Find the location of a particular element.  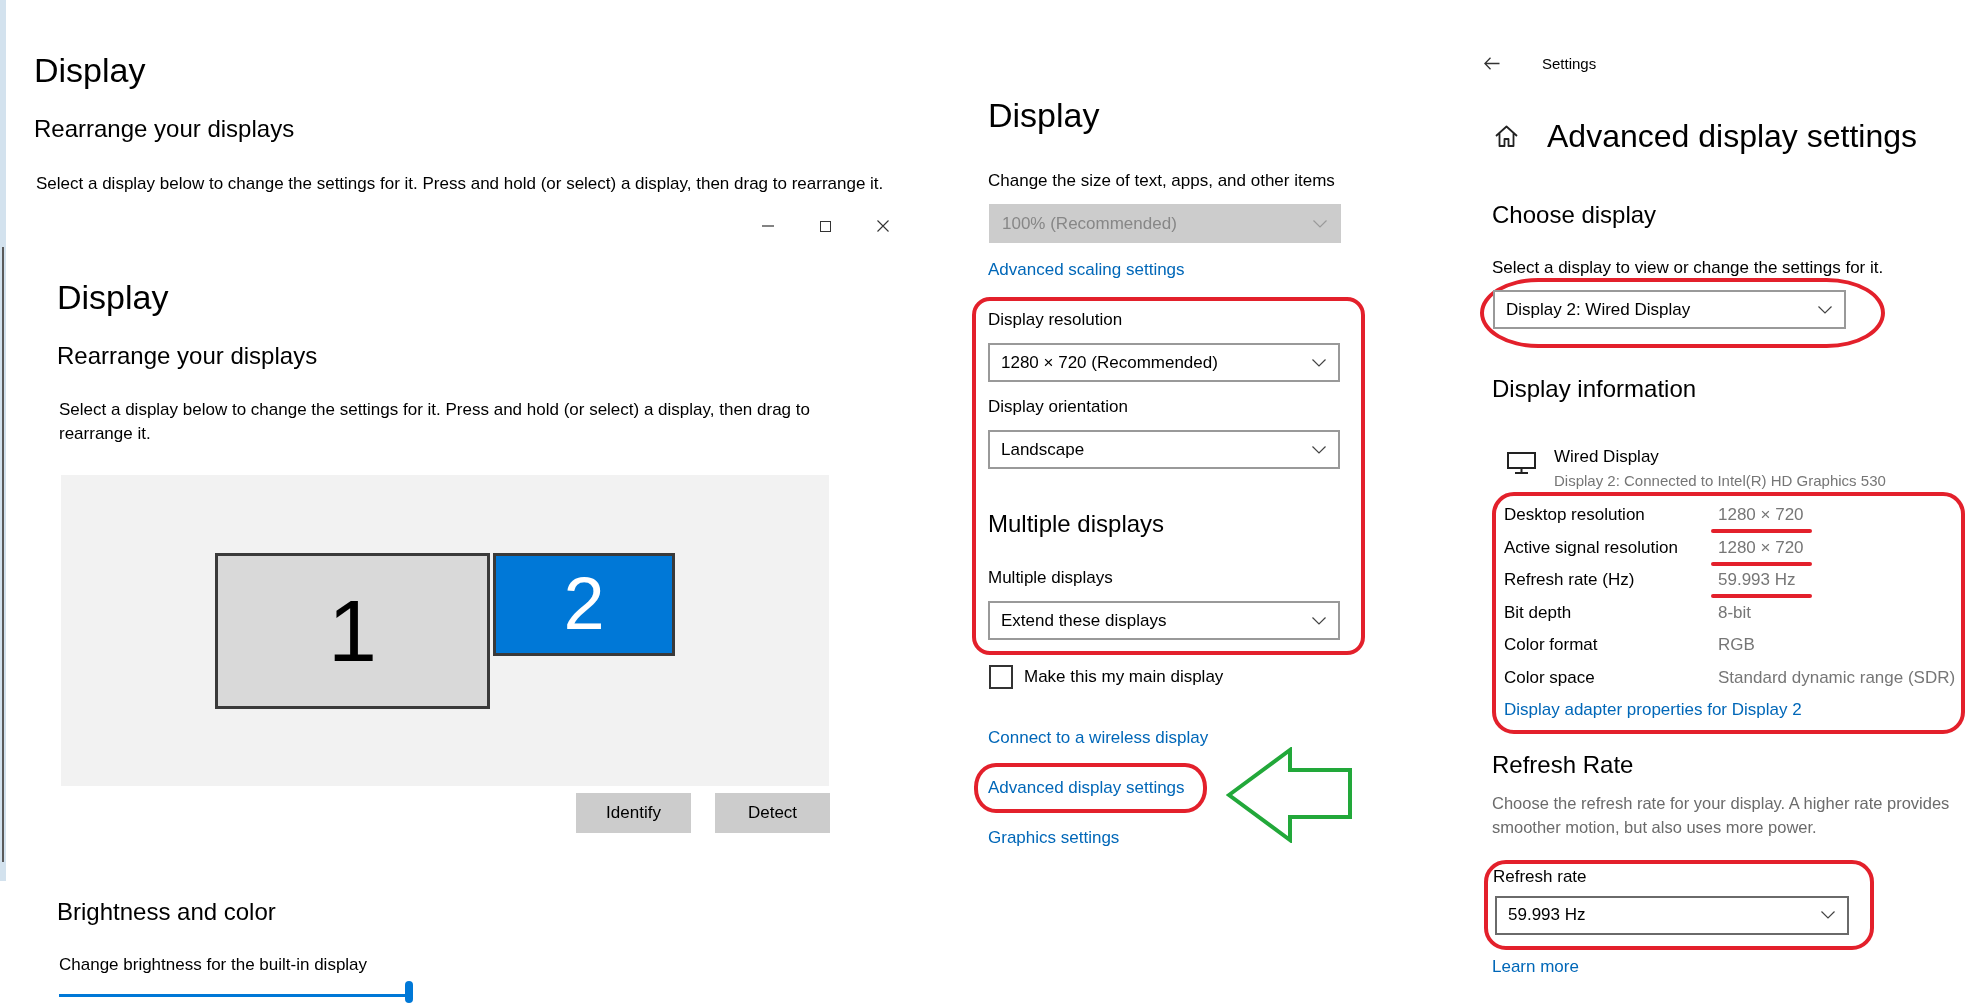

breadcrumb-label: Settings is located at coordinates (1569, 63).